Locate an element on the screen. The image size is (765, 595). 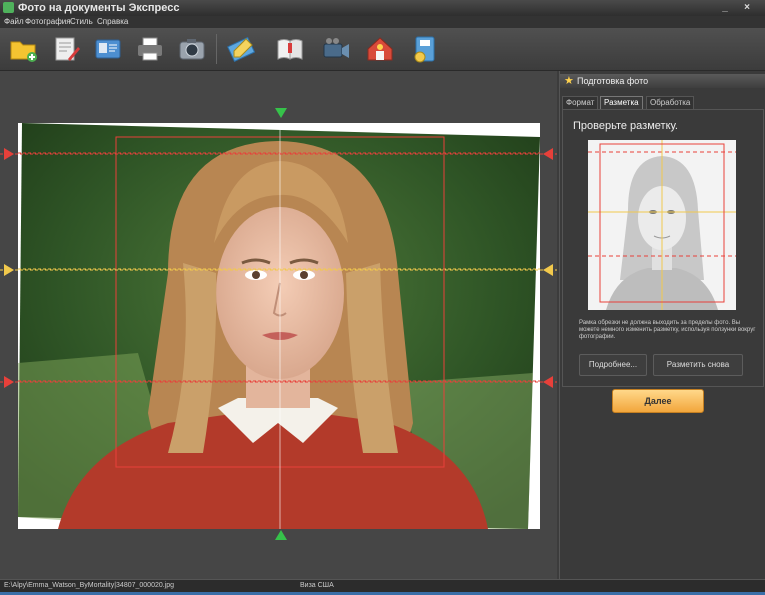
printer-icon is located at coordinates (150, 49).